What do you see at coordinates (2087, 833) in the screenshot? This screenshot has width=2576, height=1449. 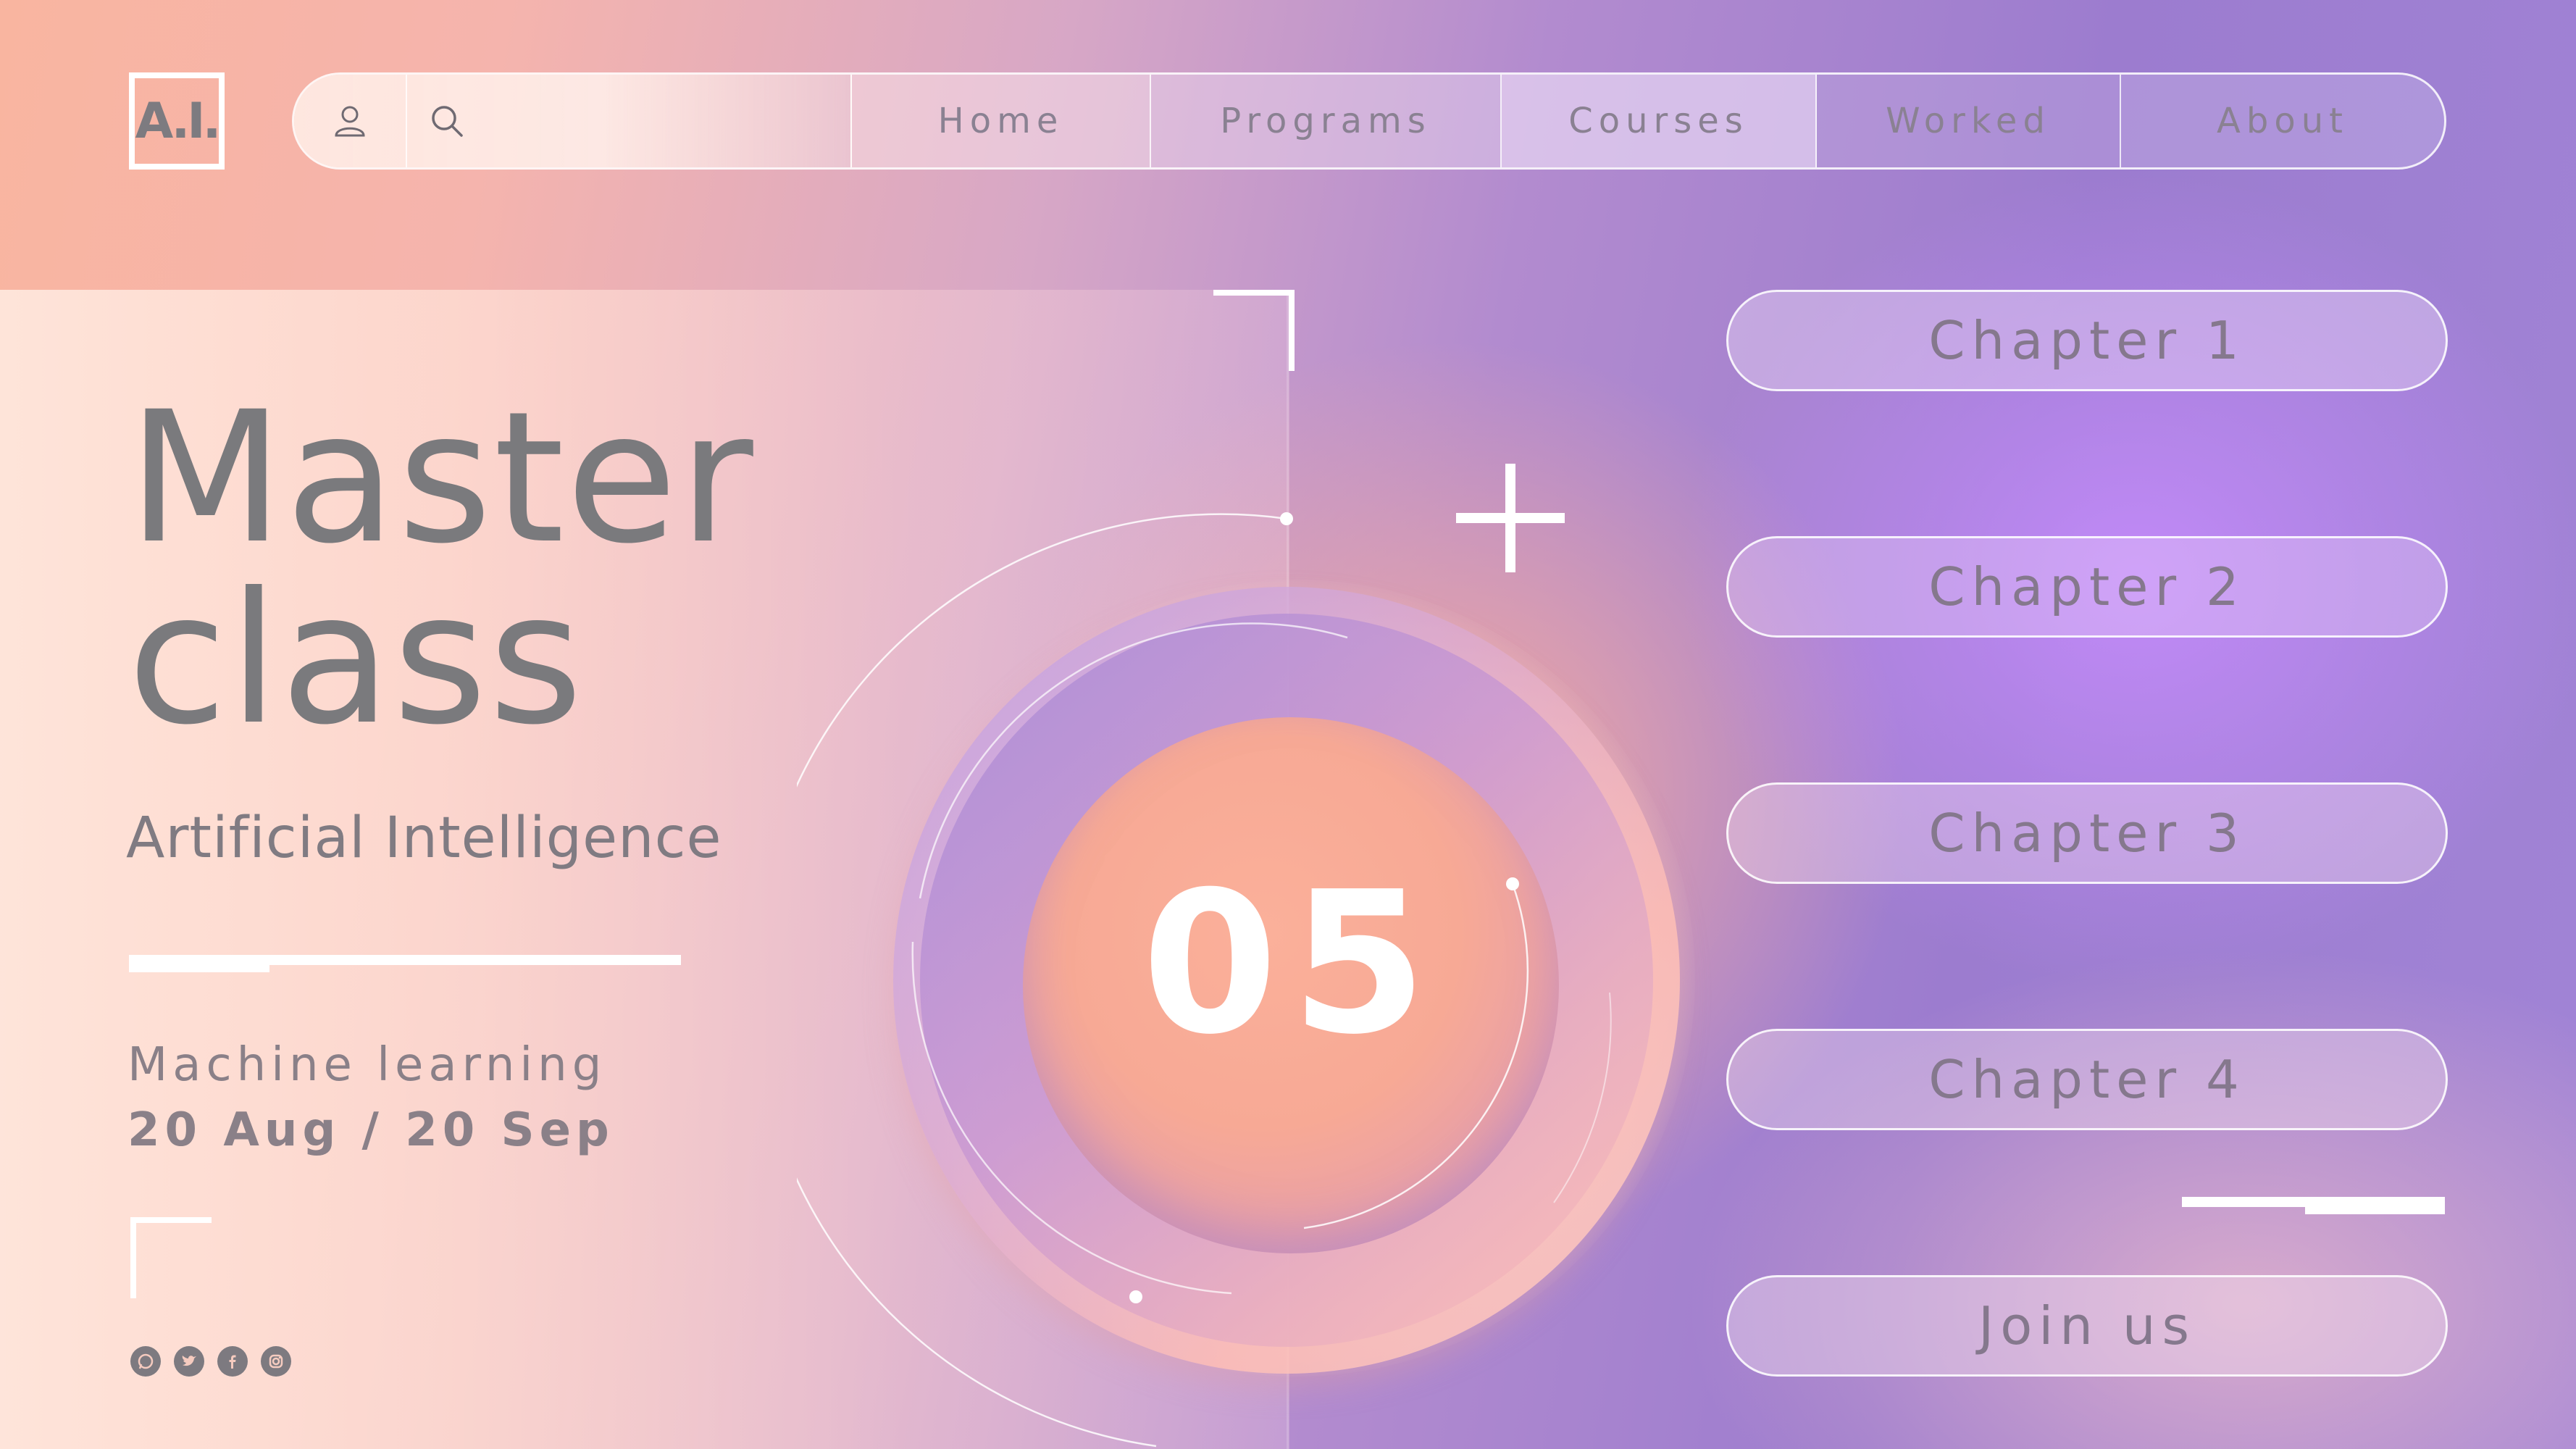 I see `chapter-3-button: Chapter 3` at bounding box center [2087, 833].